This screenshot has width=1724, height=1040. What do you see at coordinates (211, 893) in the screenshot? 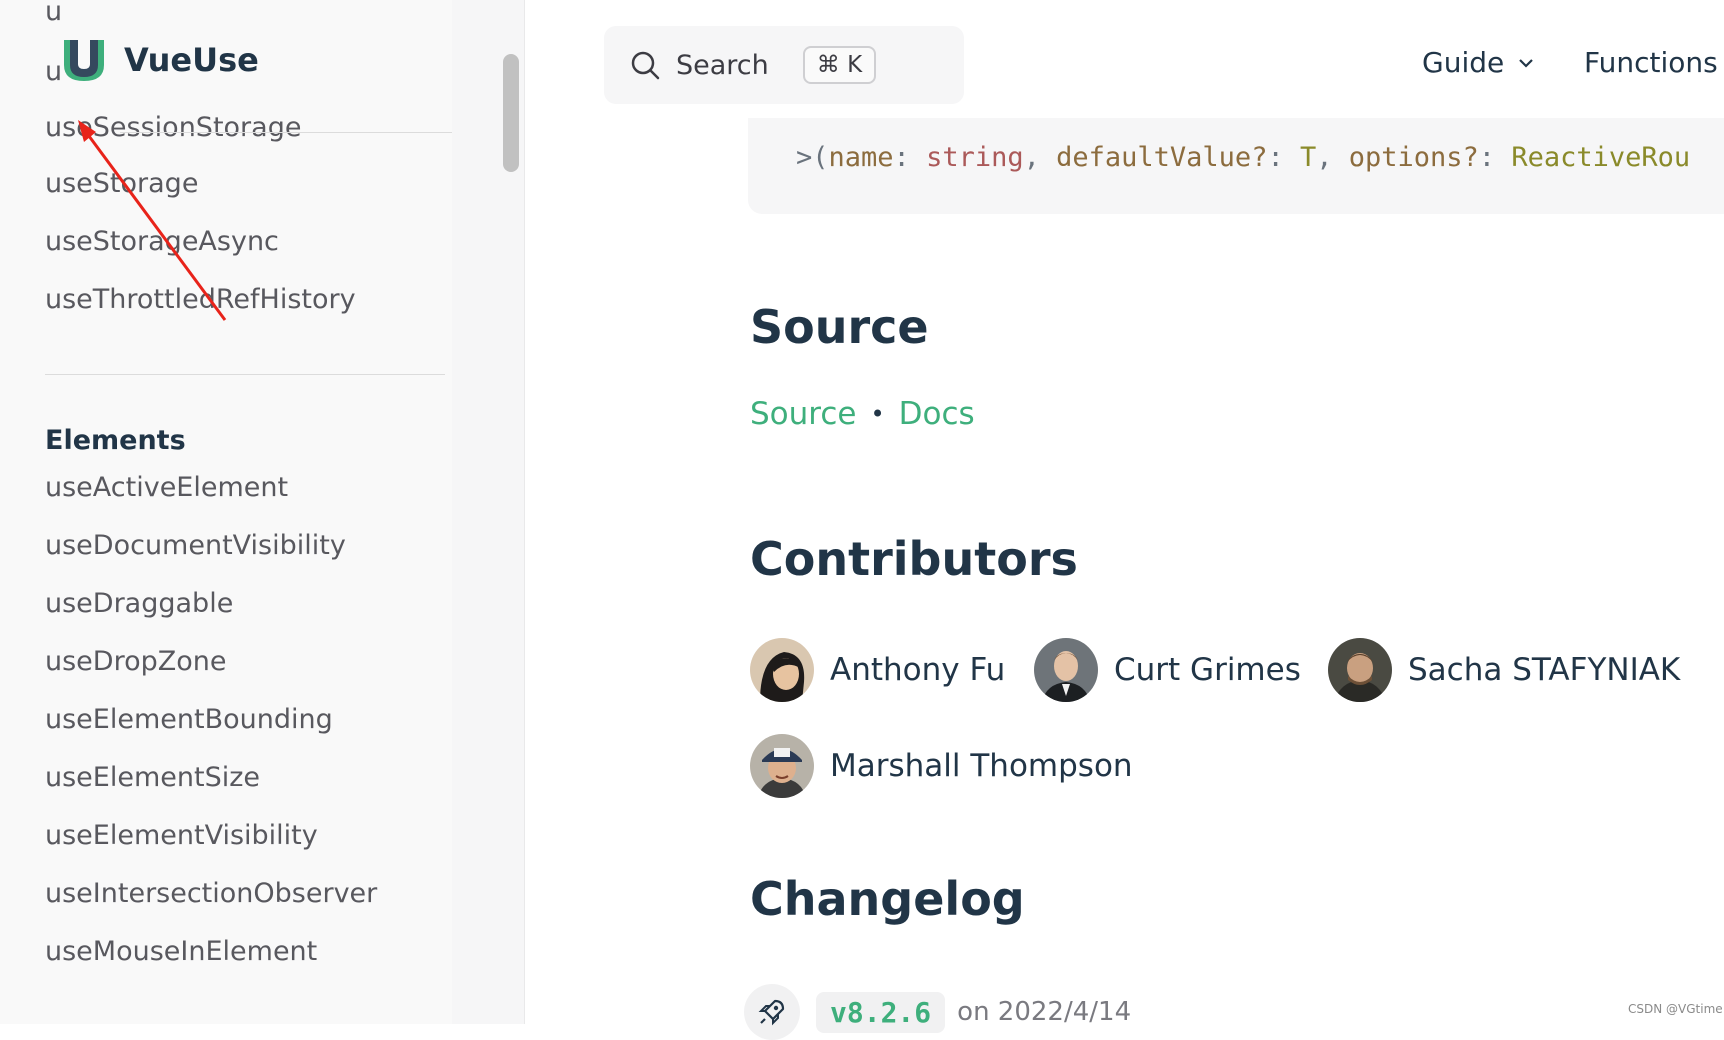
I see `sidebar-item-use-intersection-observer: useIntersectionObserver` at bounding box center [211, 893].